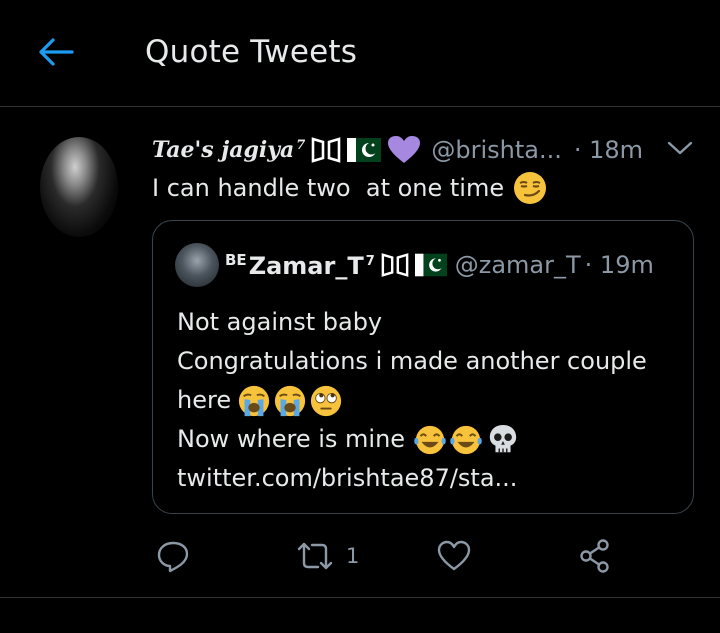 Image resolution: width=720 pixels, height=633 pixels. What do you see at coordinates (236, 259) in the screenshot?
I see `quoted-name-prefix: BE` at bounding box center [236, 259].